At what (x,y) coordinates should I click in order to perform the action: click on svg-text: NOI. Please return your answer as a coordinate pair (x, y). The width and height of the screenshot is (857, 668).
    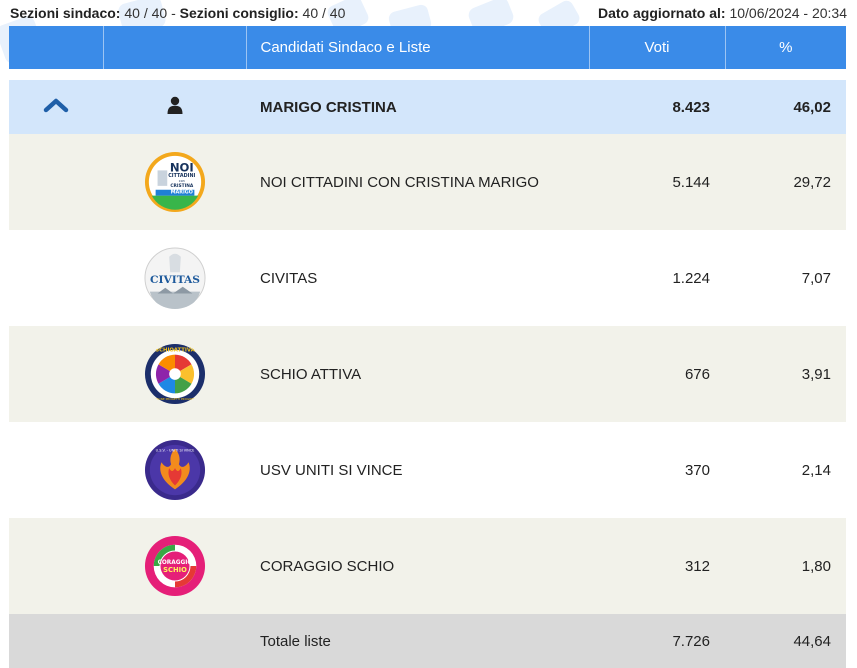
    Looking at the image, I should click on (181, 167).